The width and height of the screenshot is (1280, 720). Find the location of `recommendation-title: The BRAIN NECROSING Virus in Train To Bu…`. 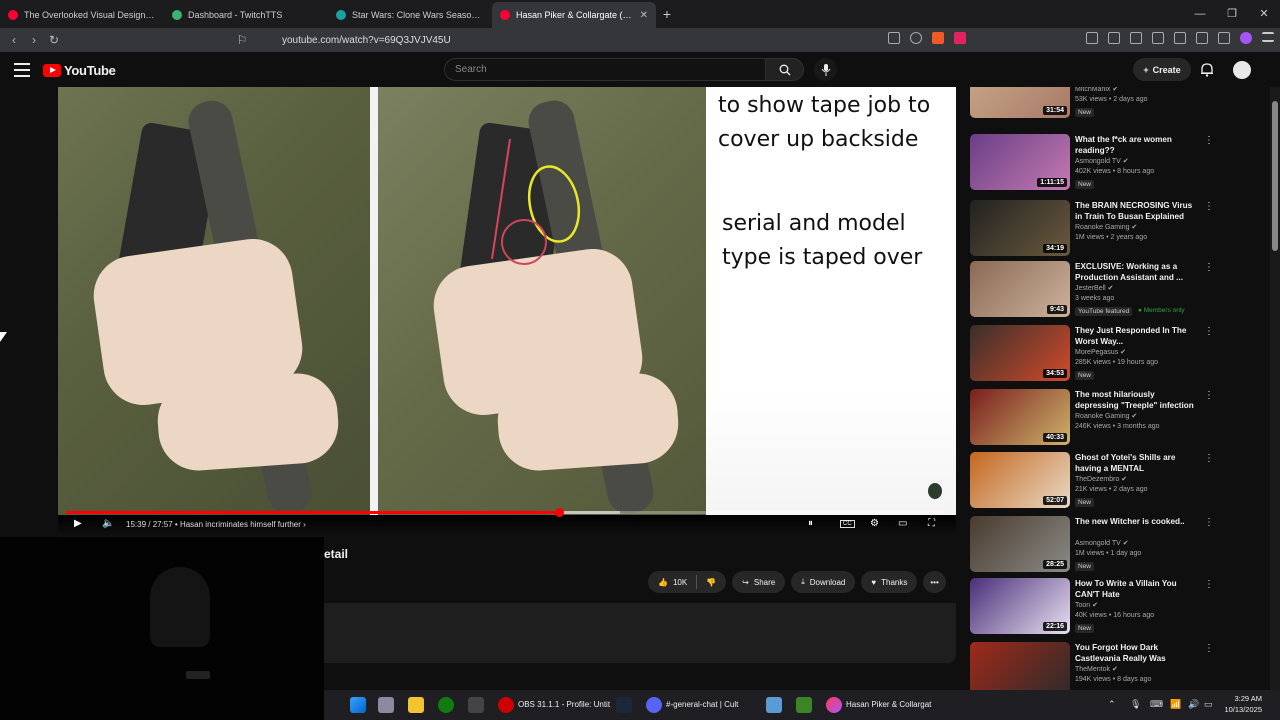

recommendation-title: The BRAIN NECROSING Virus in Train To Bu… is located at coordinates (1137, 211).